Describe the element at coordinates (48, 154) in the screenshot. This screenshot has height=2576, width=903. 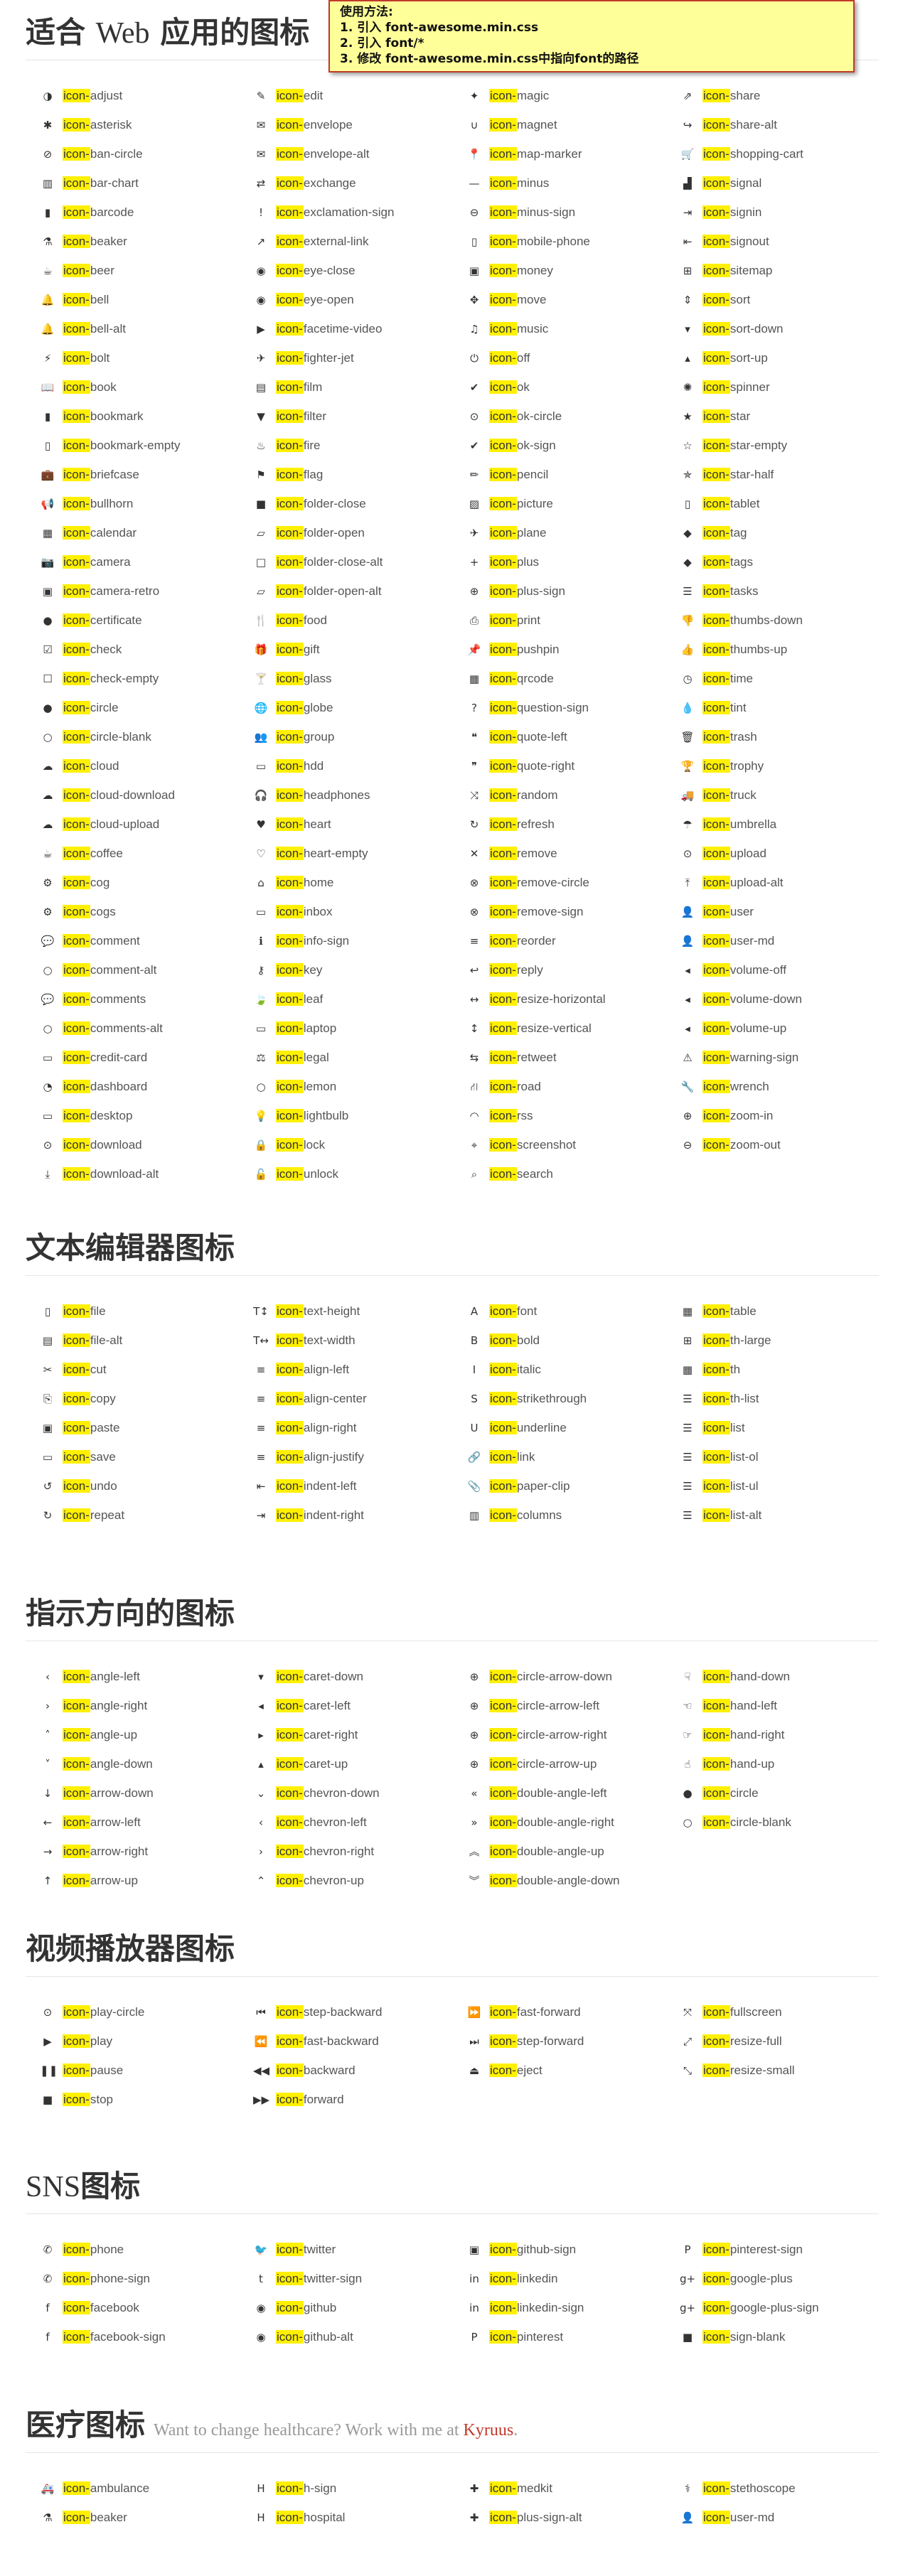
I see `ban-circle-icon: ⊘` at that location.